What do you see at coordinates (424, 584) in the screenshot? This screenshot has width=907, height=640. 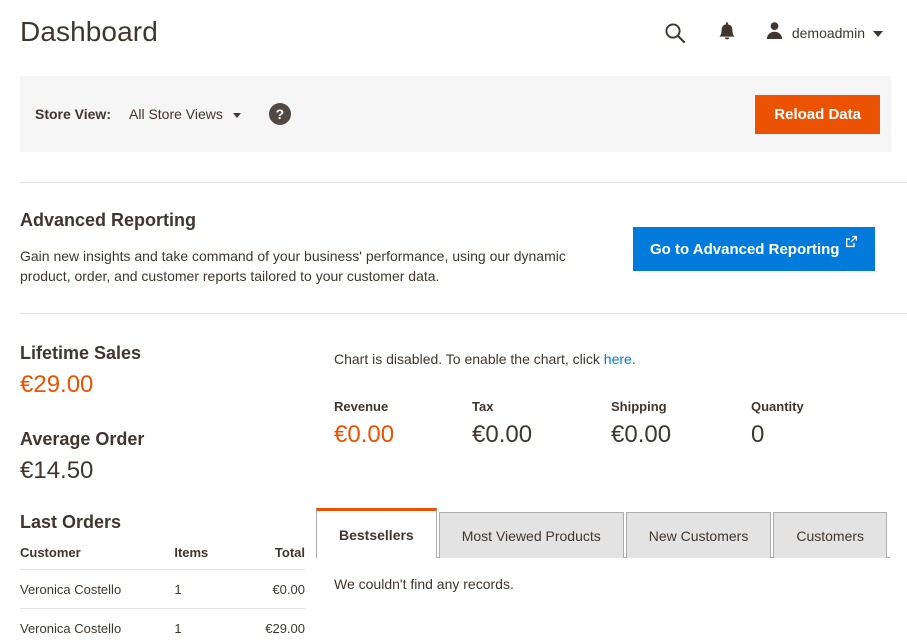 I see `tab-panel-empty-message: We couldn't find any records.` at bounding box center [424, 584].